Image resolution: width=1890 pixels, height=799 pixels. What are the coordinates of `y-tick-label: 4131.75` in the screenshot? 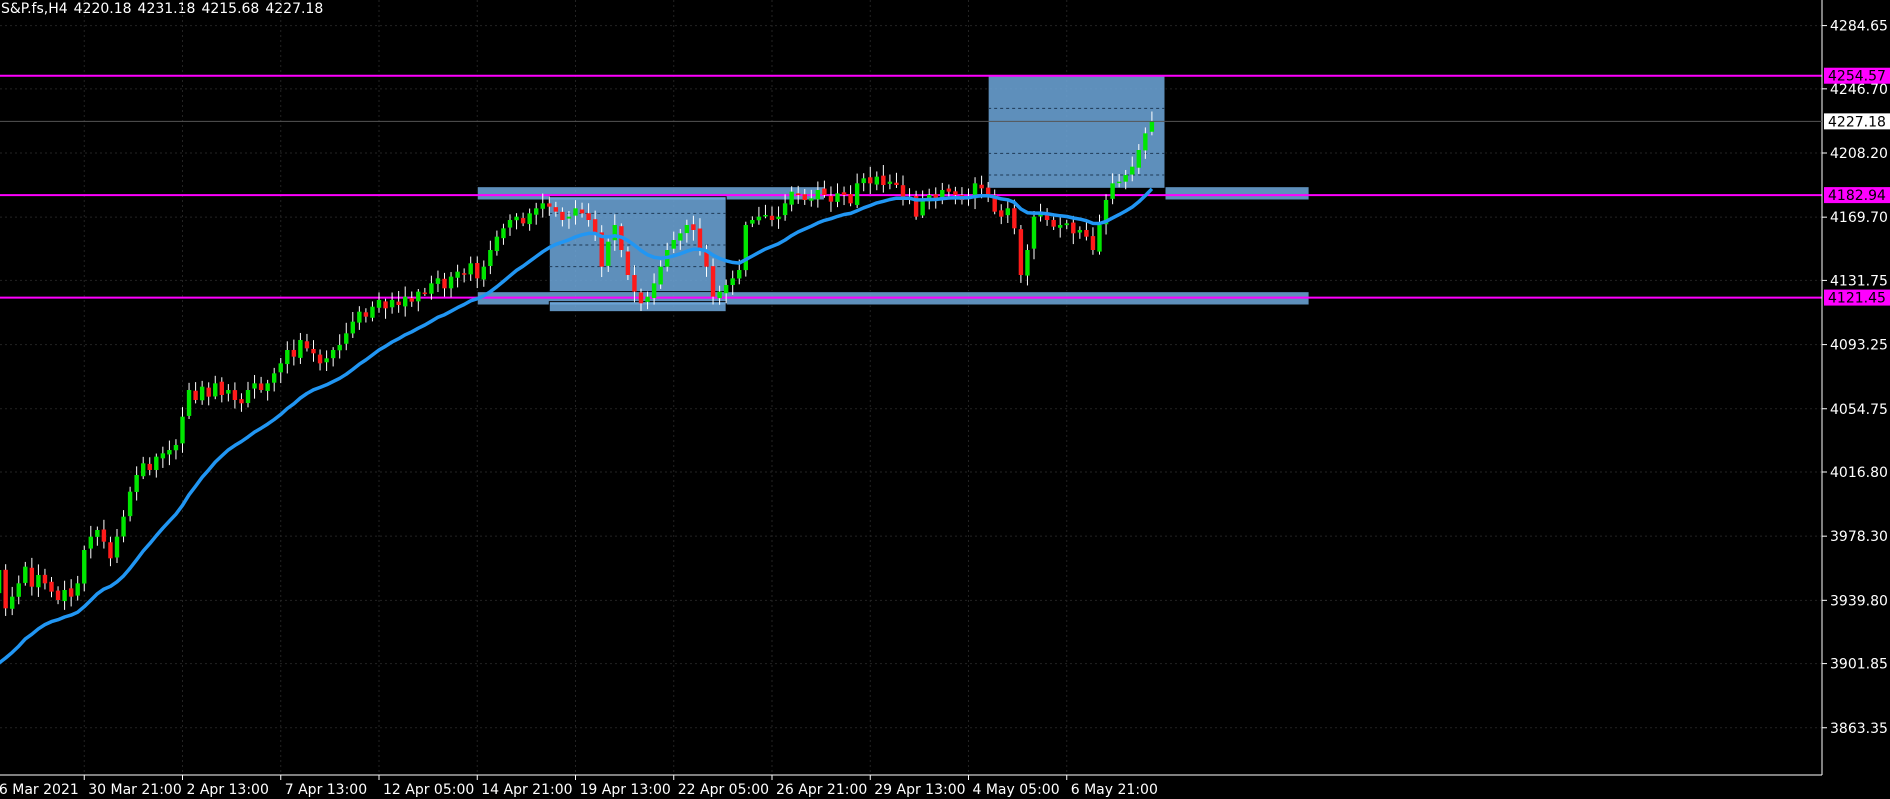 It's located at (1859, 281).